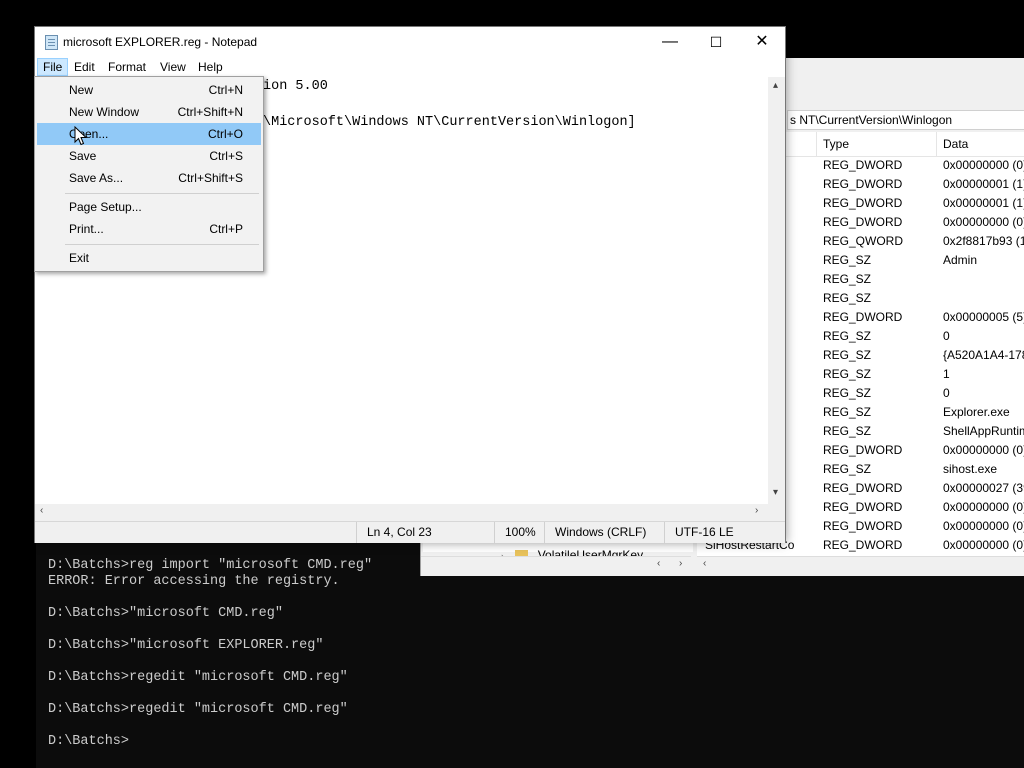 Image resolution: width=1024 pixels, height=768 pixels. What do you see at coordinates (53, 67) in the screenshot?
I see `menu-file: File` at bounding box center [53, 67].